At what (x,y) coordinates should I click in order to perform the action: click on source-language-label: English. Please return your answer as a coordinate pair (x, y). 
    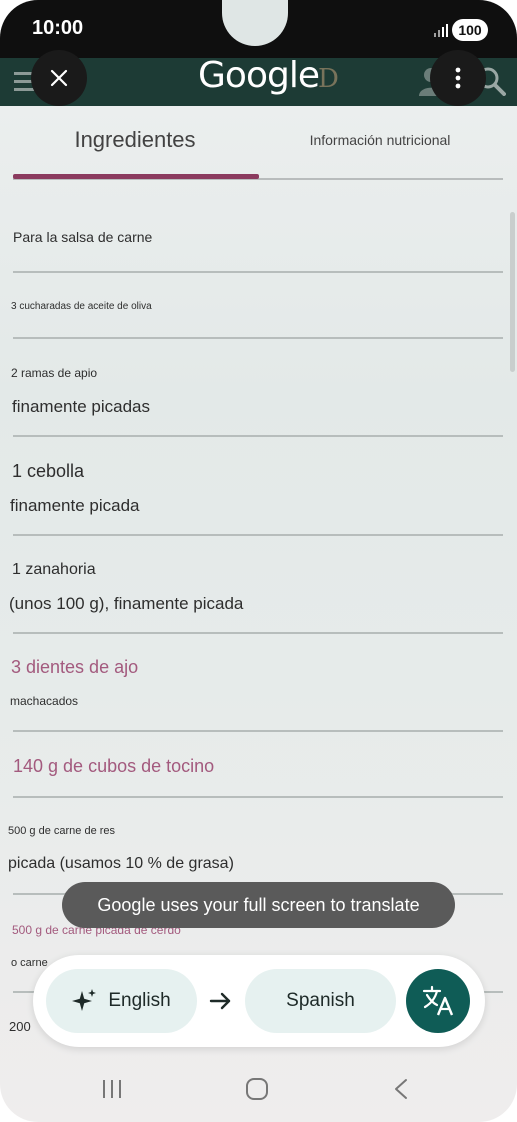
    Looking at the image, I should click on (139, 1000).